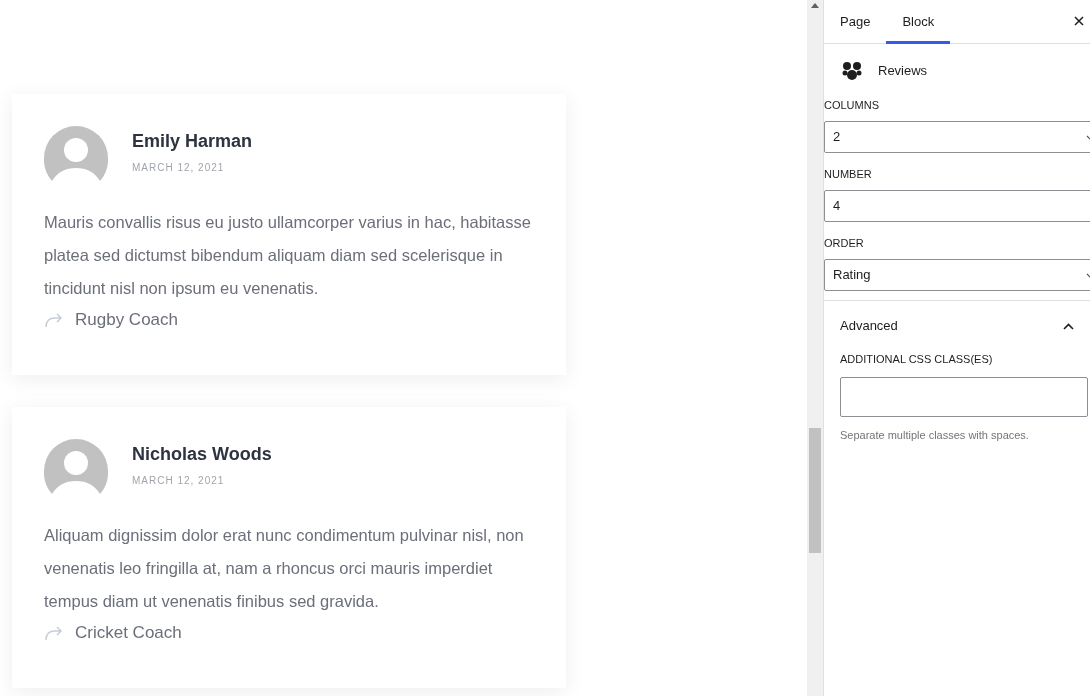 The height and width of the screenshot is (696, 1090). Describe the element at coordinates (903, 71) in the screenshot. I see `block-title: Reviews` at that location.